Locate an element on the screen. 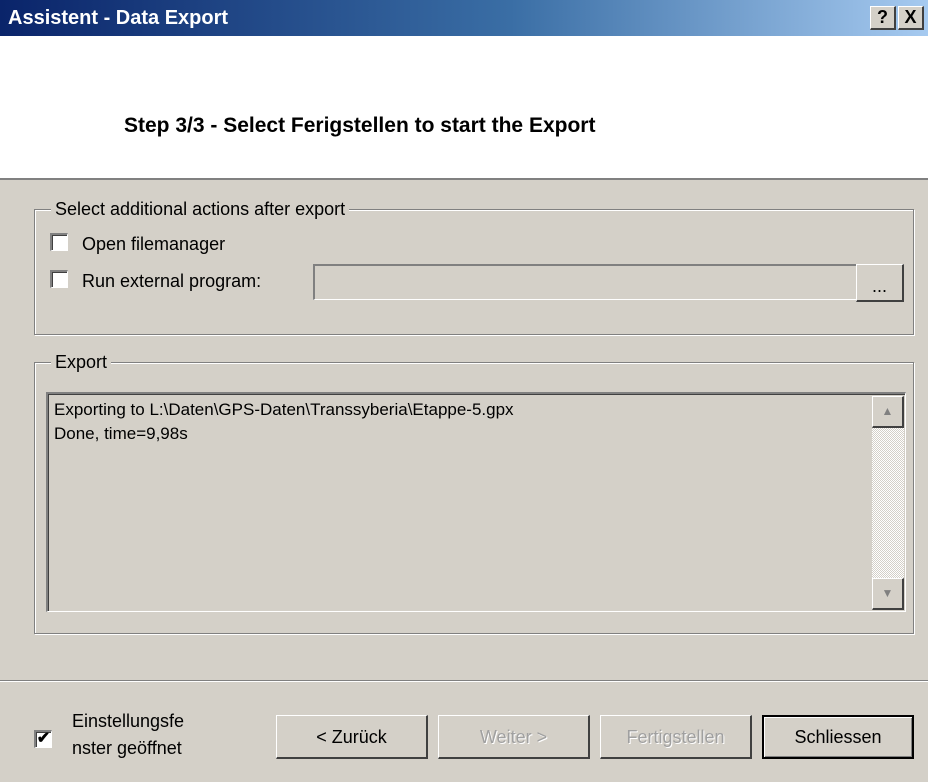 Image resolution: width=928 pixels, height=782 pixels. check-mark-icon: ✔ is located at coordinates (43, 738).